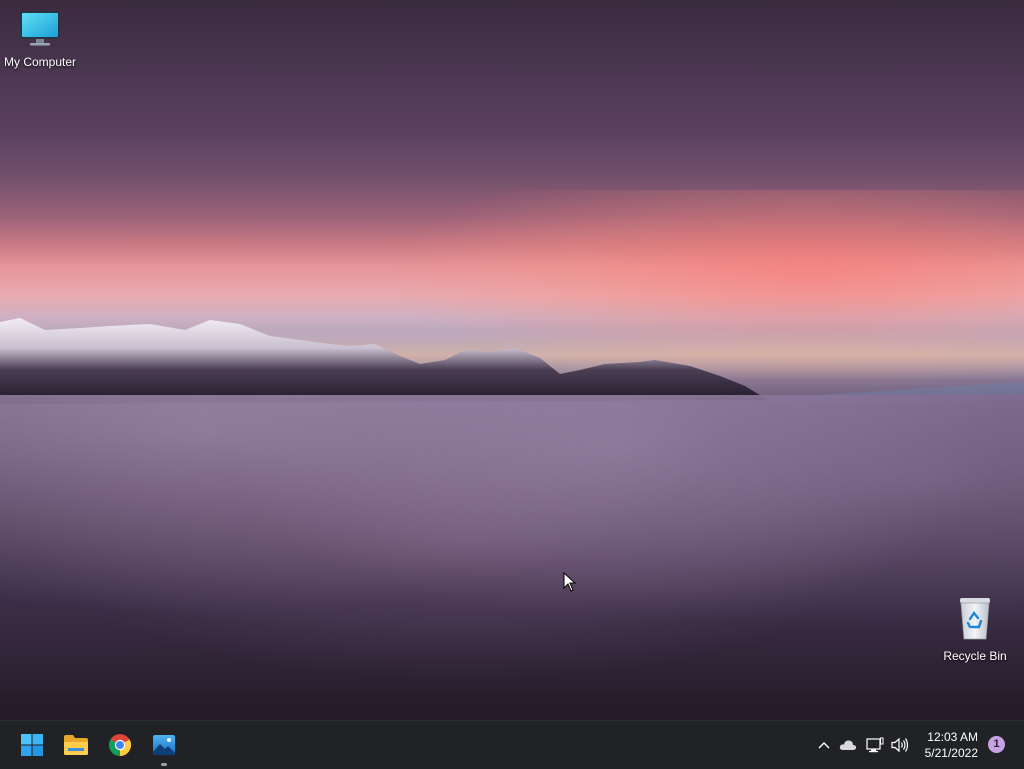 Image resolution: width=1024 pixels, height=769 pixels. What do you see at coordinates (951, 745) in the screenshot?
I see `clock: 12:03 AM 5/21/2022` at bounding box center [951, 745].